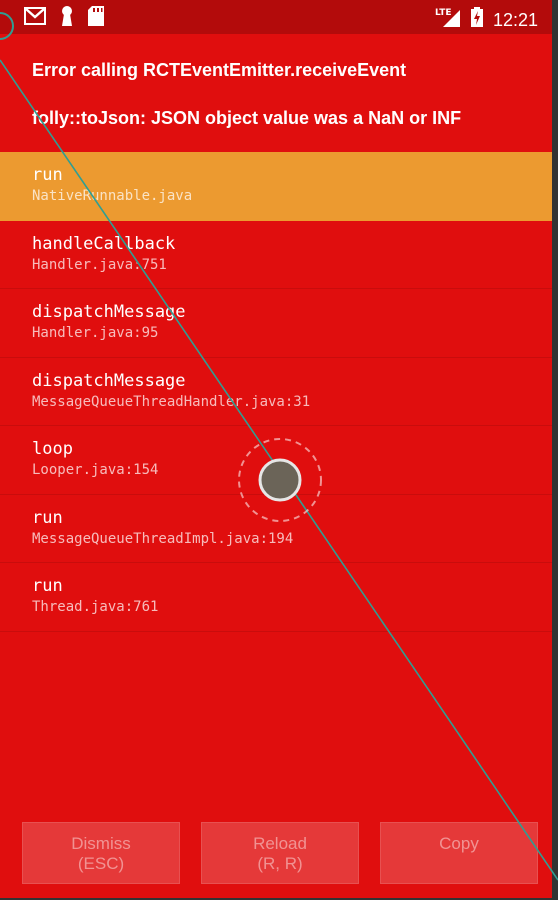 Image resolution: width=558 pixels, height=900 pixels. I want to click on copy-button: Copy, so click(459, 853).